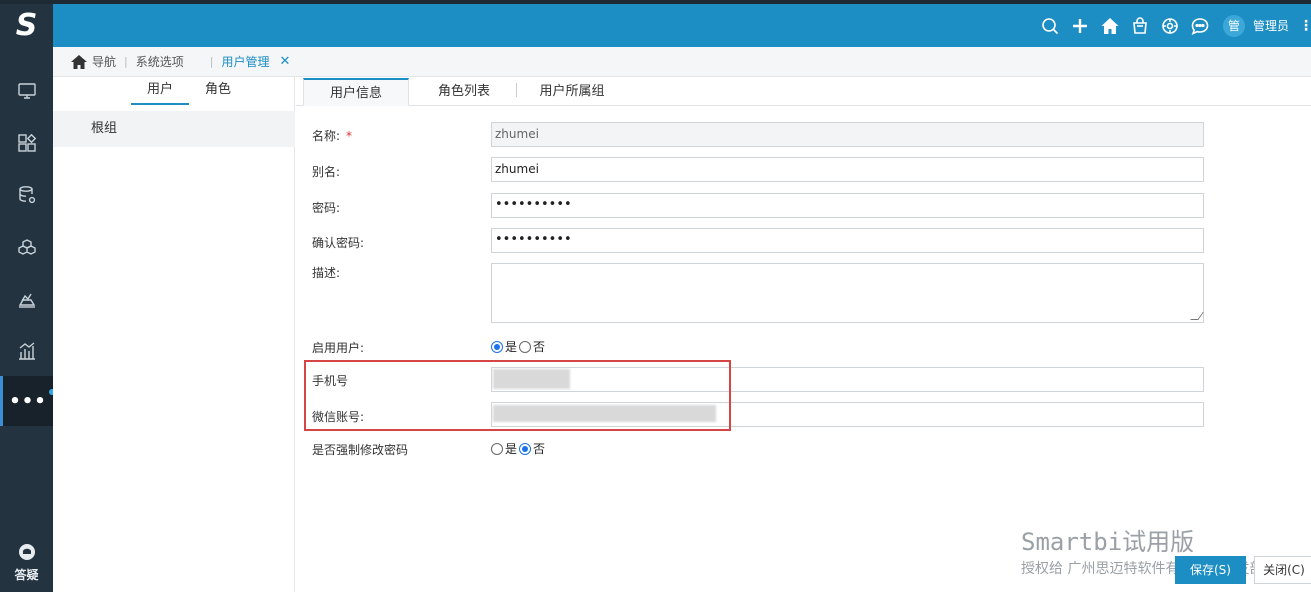 Image resolution: width=1311 pixels, height=592 pixels. What do you see at coordinates (1200, 25) in the screenshot?
I see `chat-icon` at bounding box center [1200, 25].